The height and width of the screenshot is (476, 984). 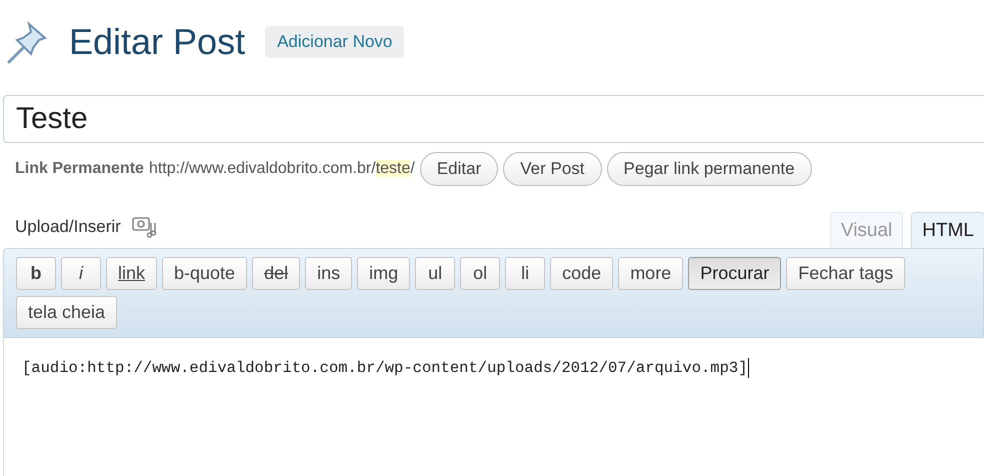 I want to click on page-title: Editar Post, so click(x=157, y=42).